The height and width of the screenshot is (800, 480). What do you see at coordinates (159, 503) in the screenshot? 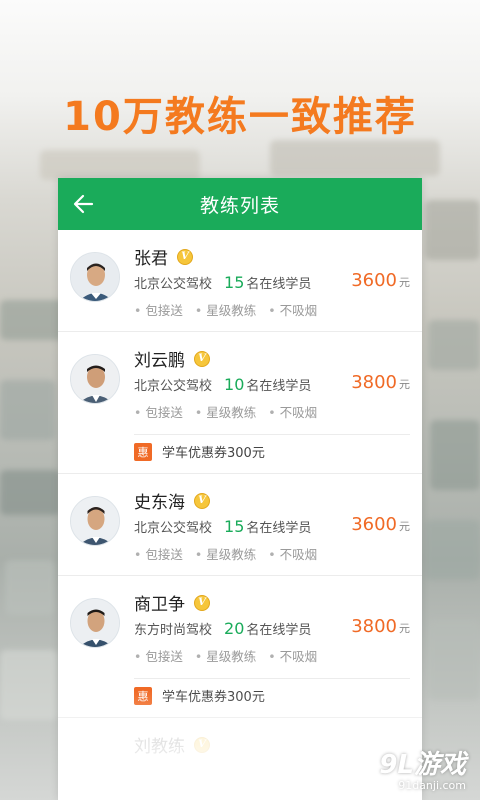
I see `coach-name: 史东海` at bounding box center [159, 503].